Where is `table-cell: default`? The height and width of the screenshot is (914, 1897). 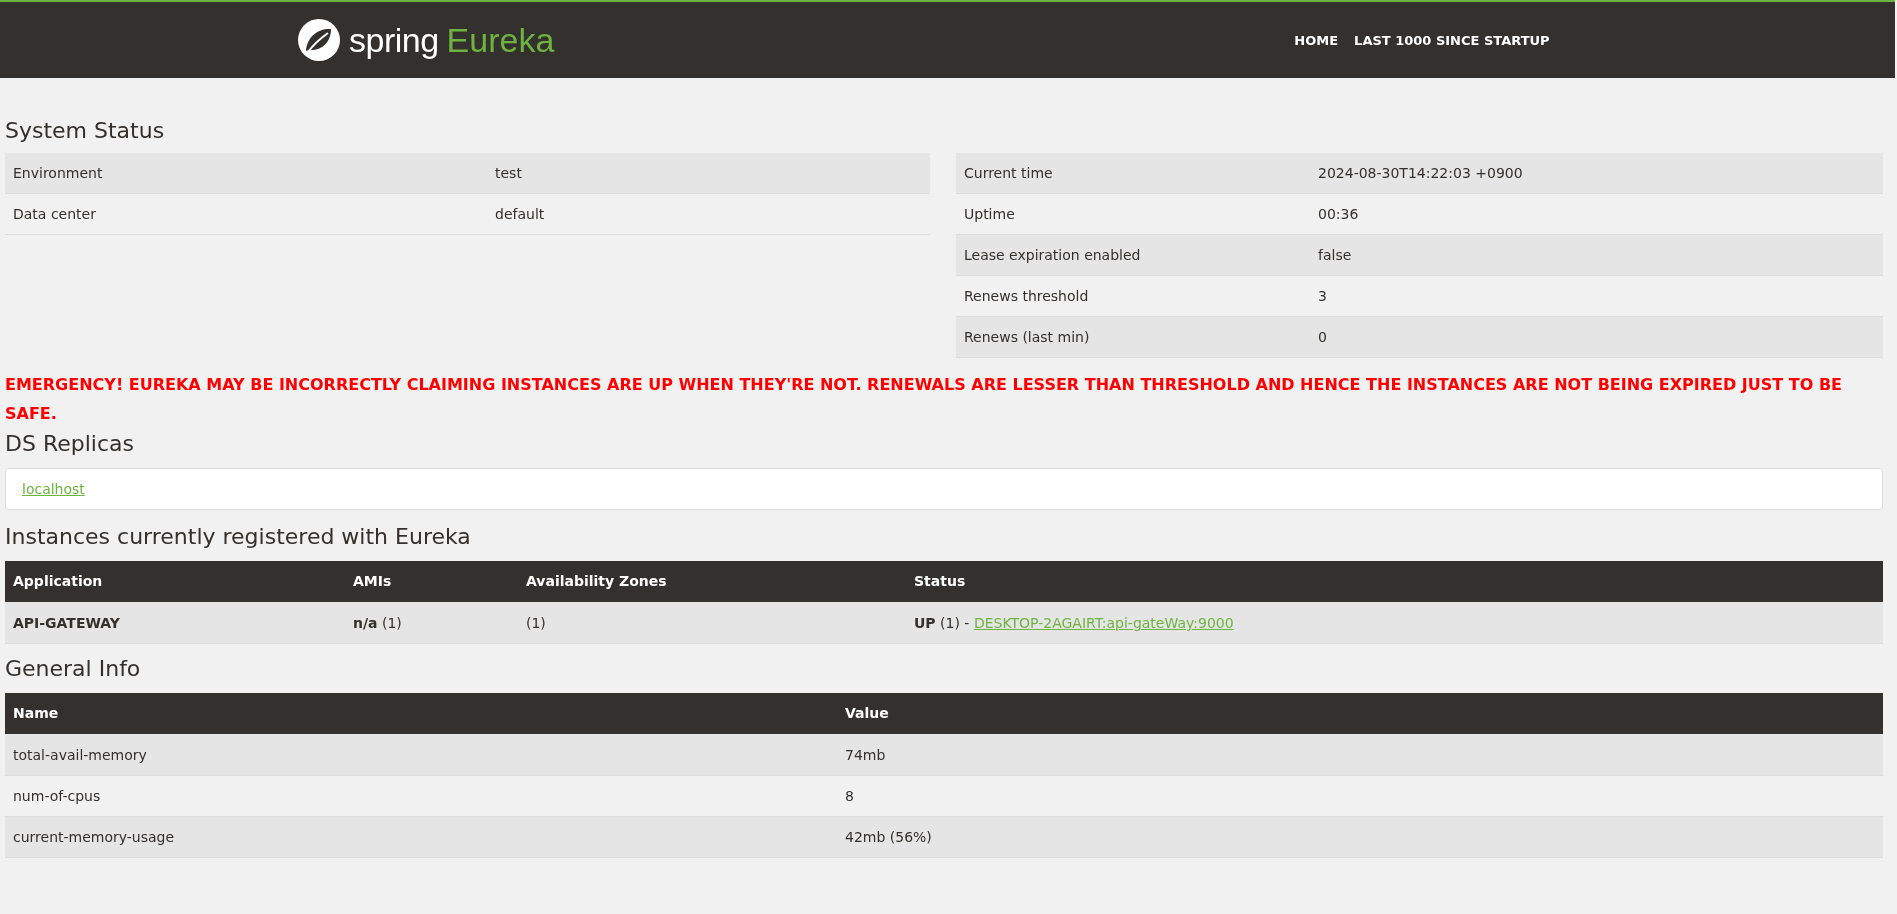 table-cell: default is located at coordinates (708, 214).